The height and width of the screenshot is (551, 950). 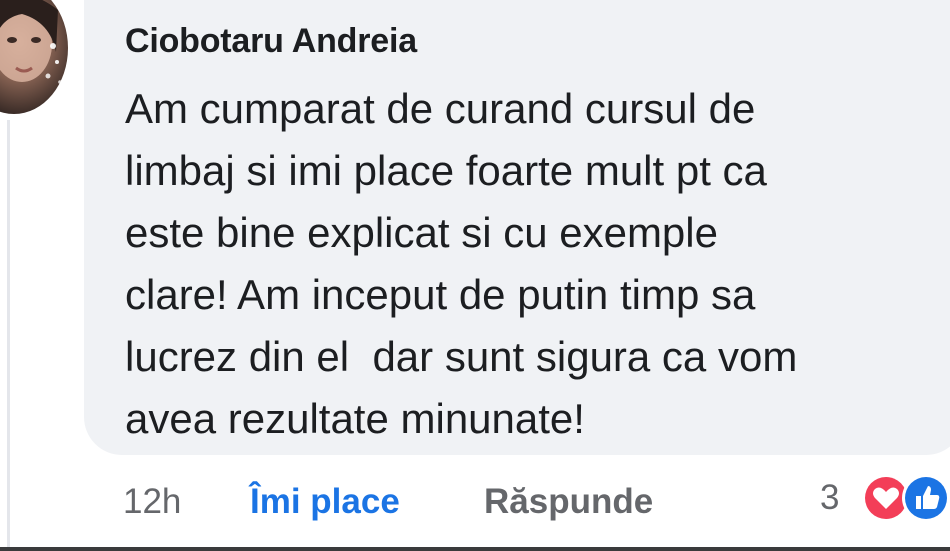 What do you see at coordinates (271, 41) in the screenshot?
I see `comment-author-name: Ciobotaru Andreia` at bounding box center [271, 41].